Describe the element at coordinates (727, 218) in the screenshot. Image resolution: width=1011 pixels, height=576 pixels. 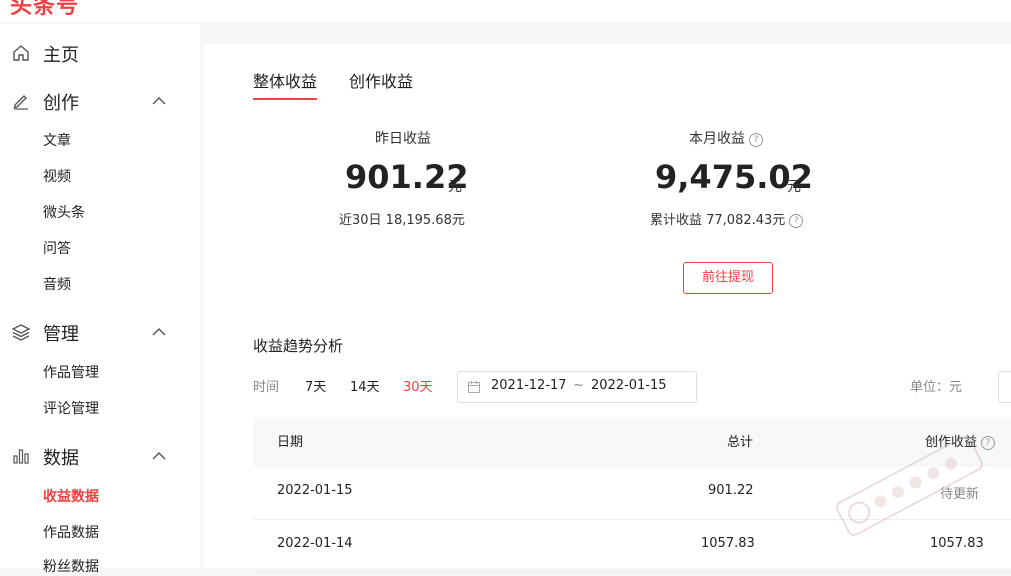
I see `cumulative-revenue: 累计收益 77,082.43元?` at that location.